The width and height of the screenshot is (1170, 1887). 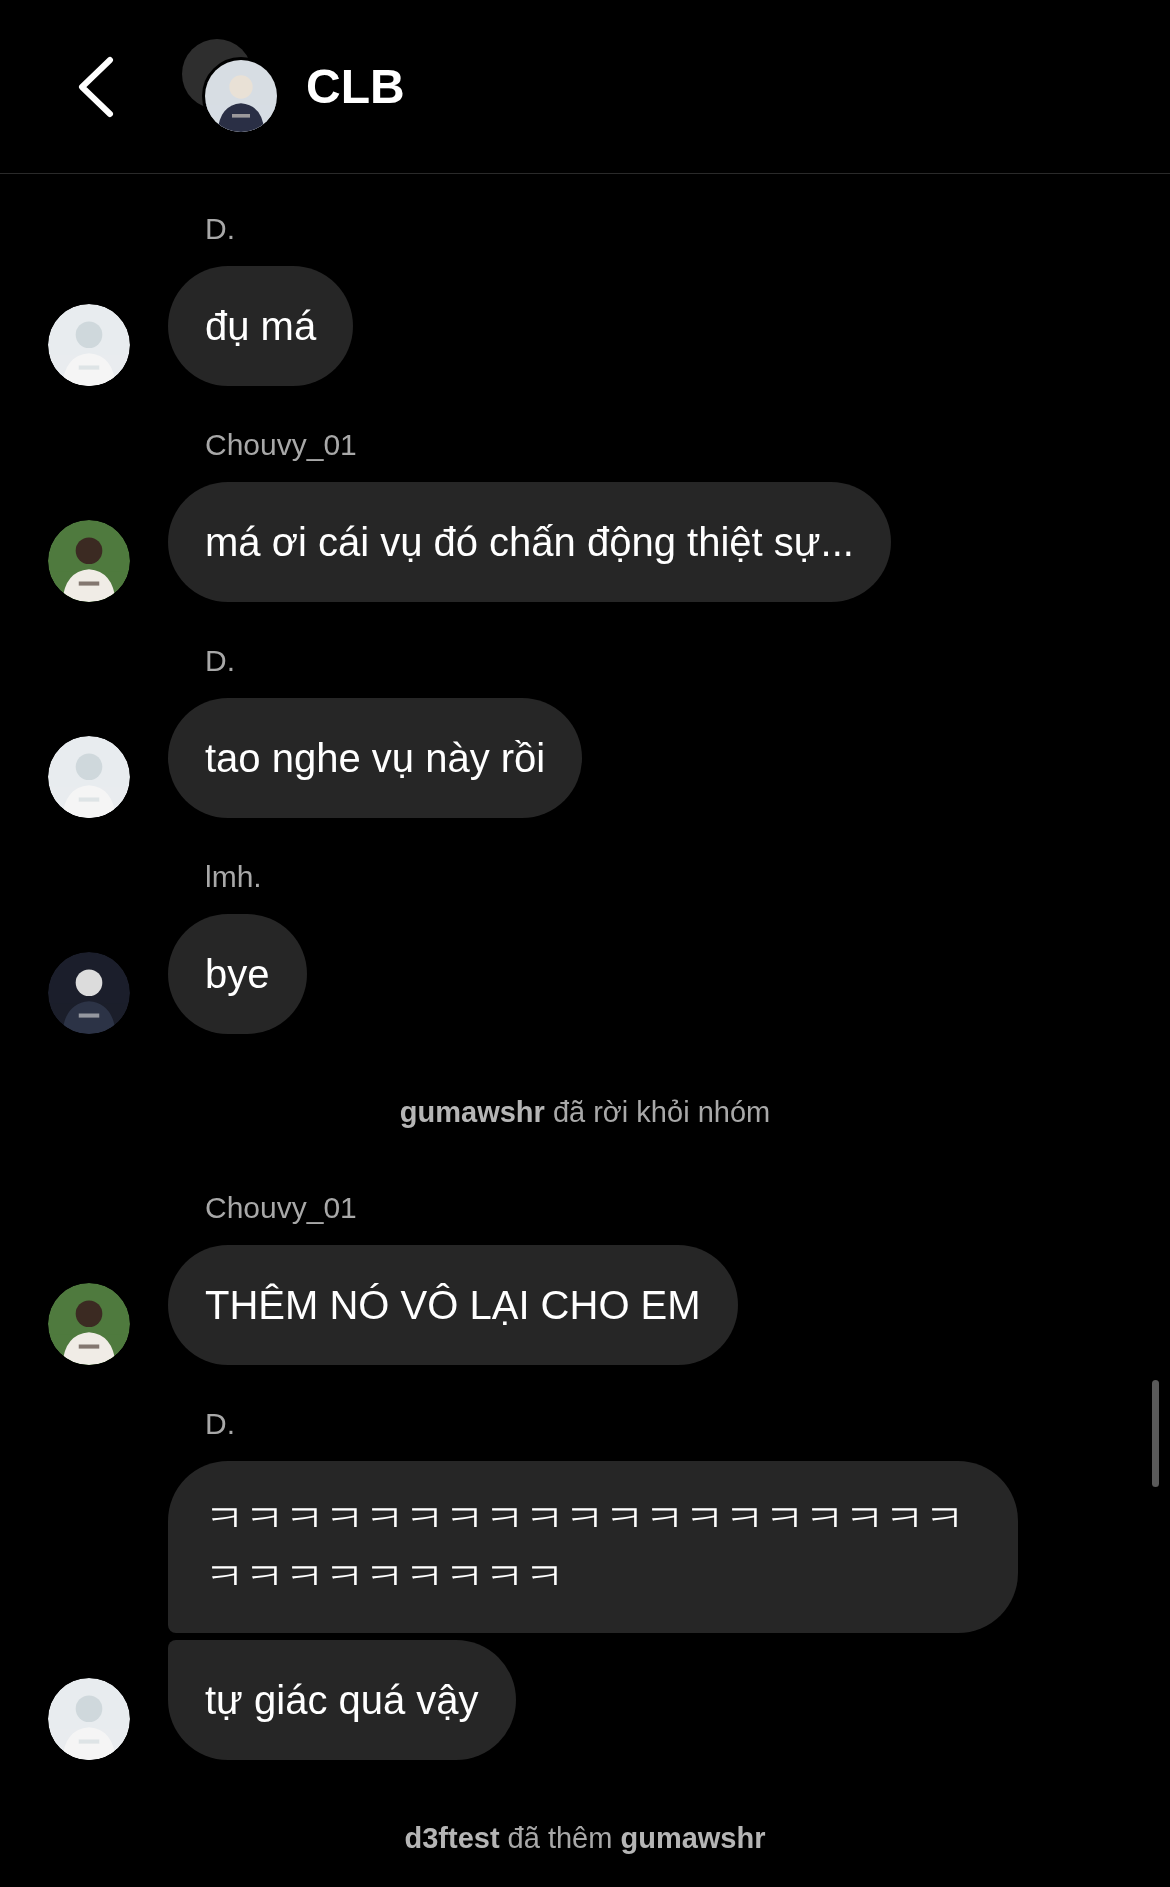 I want to click on back-icon, so click(x=95, y=86).